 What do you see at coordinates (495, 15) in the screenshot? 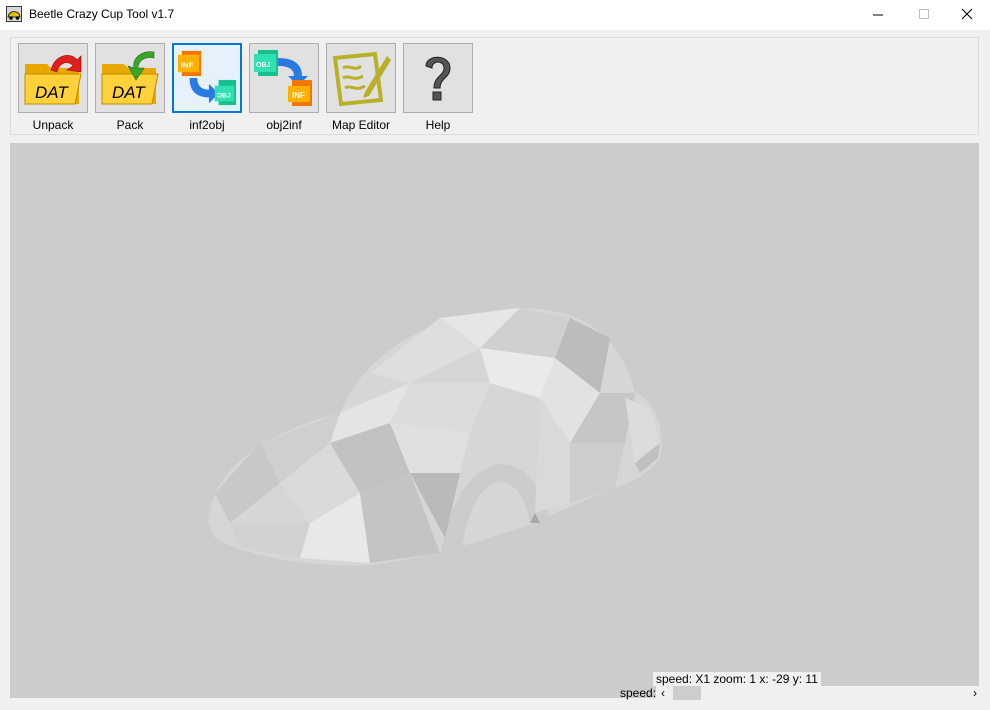
I see `title-bar: Beetle Crazy Cup Tool v1.7` at bounding box center [495, 15].